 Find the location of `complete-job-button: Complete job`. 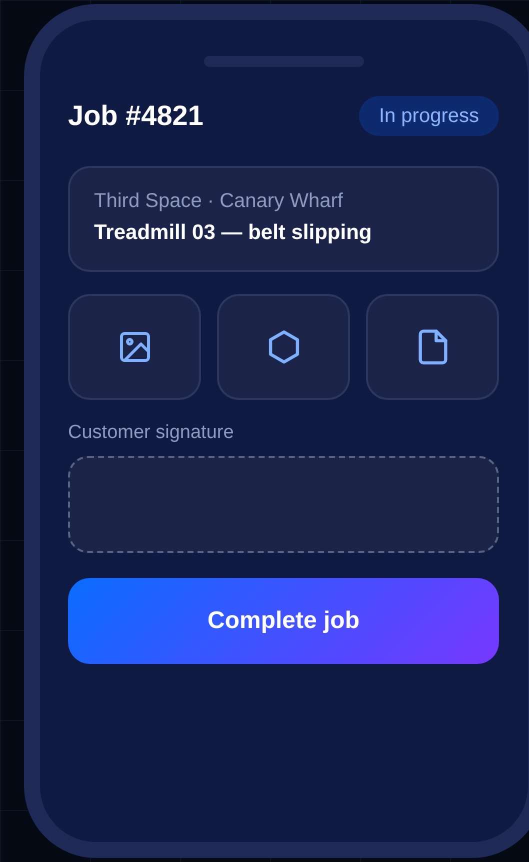

complete-job-button: Complete job is located at coordinates (283, 621).